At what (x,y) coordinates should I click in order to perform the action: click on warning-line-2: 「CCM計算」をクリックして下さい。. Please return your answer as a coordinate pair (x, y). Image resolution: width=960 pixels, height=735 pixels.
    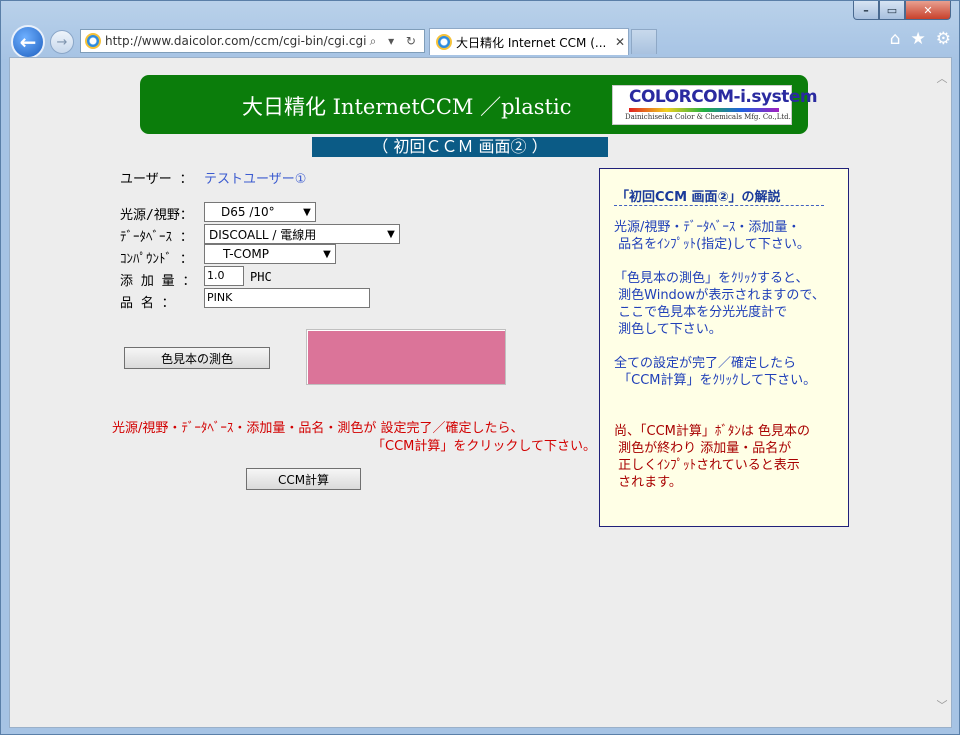
    Looking at the image, I should click on (484, 446).